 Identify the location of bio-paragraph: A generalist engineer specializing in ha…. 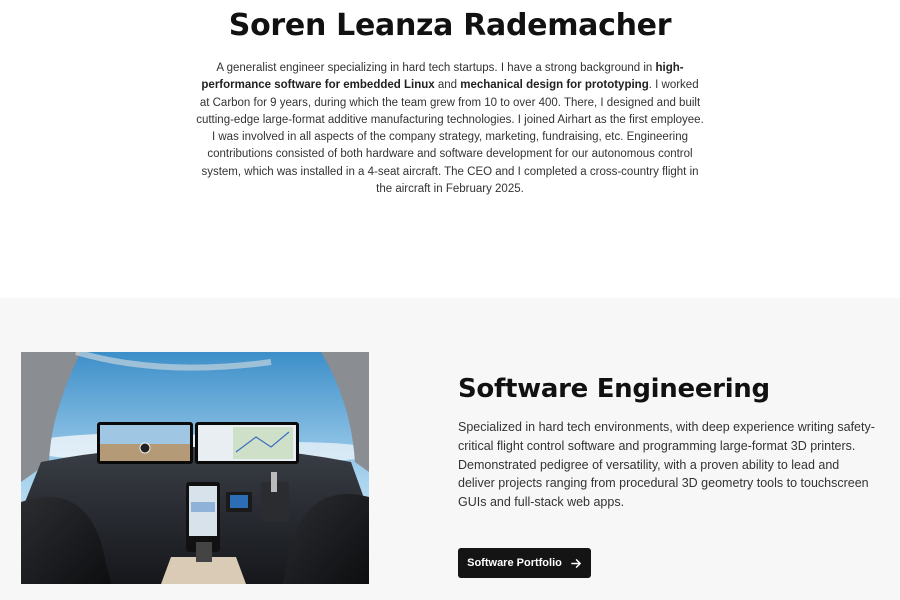
(450, 129).